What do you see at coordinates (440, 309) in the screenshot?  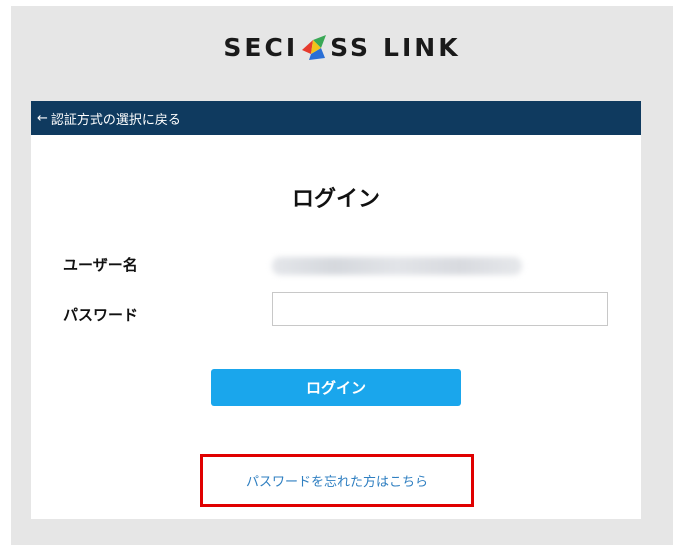 I see `password-input` at bounding box center [440, 309].